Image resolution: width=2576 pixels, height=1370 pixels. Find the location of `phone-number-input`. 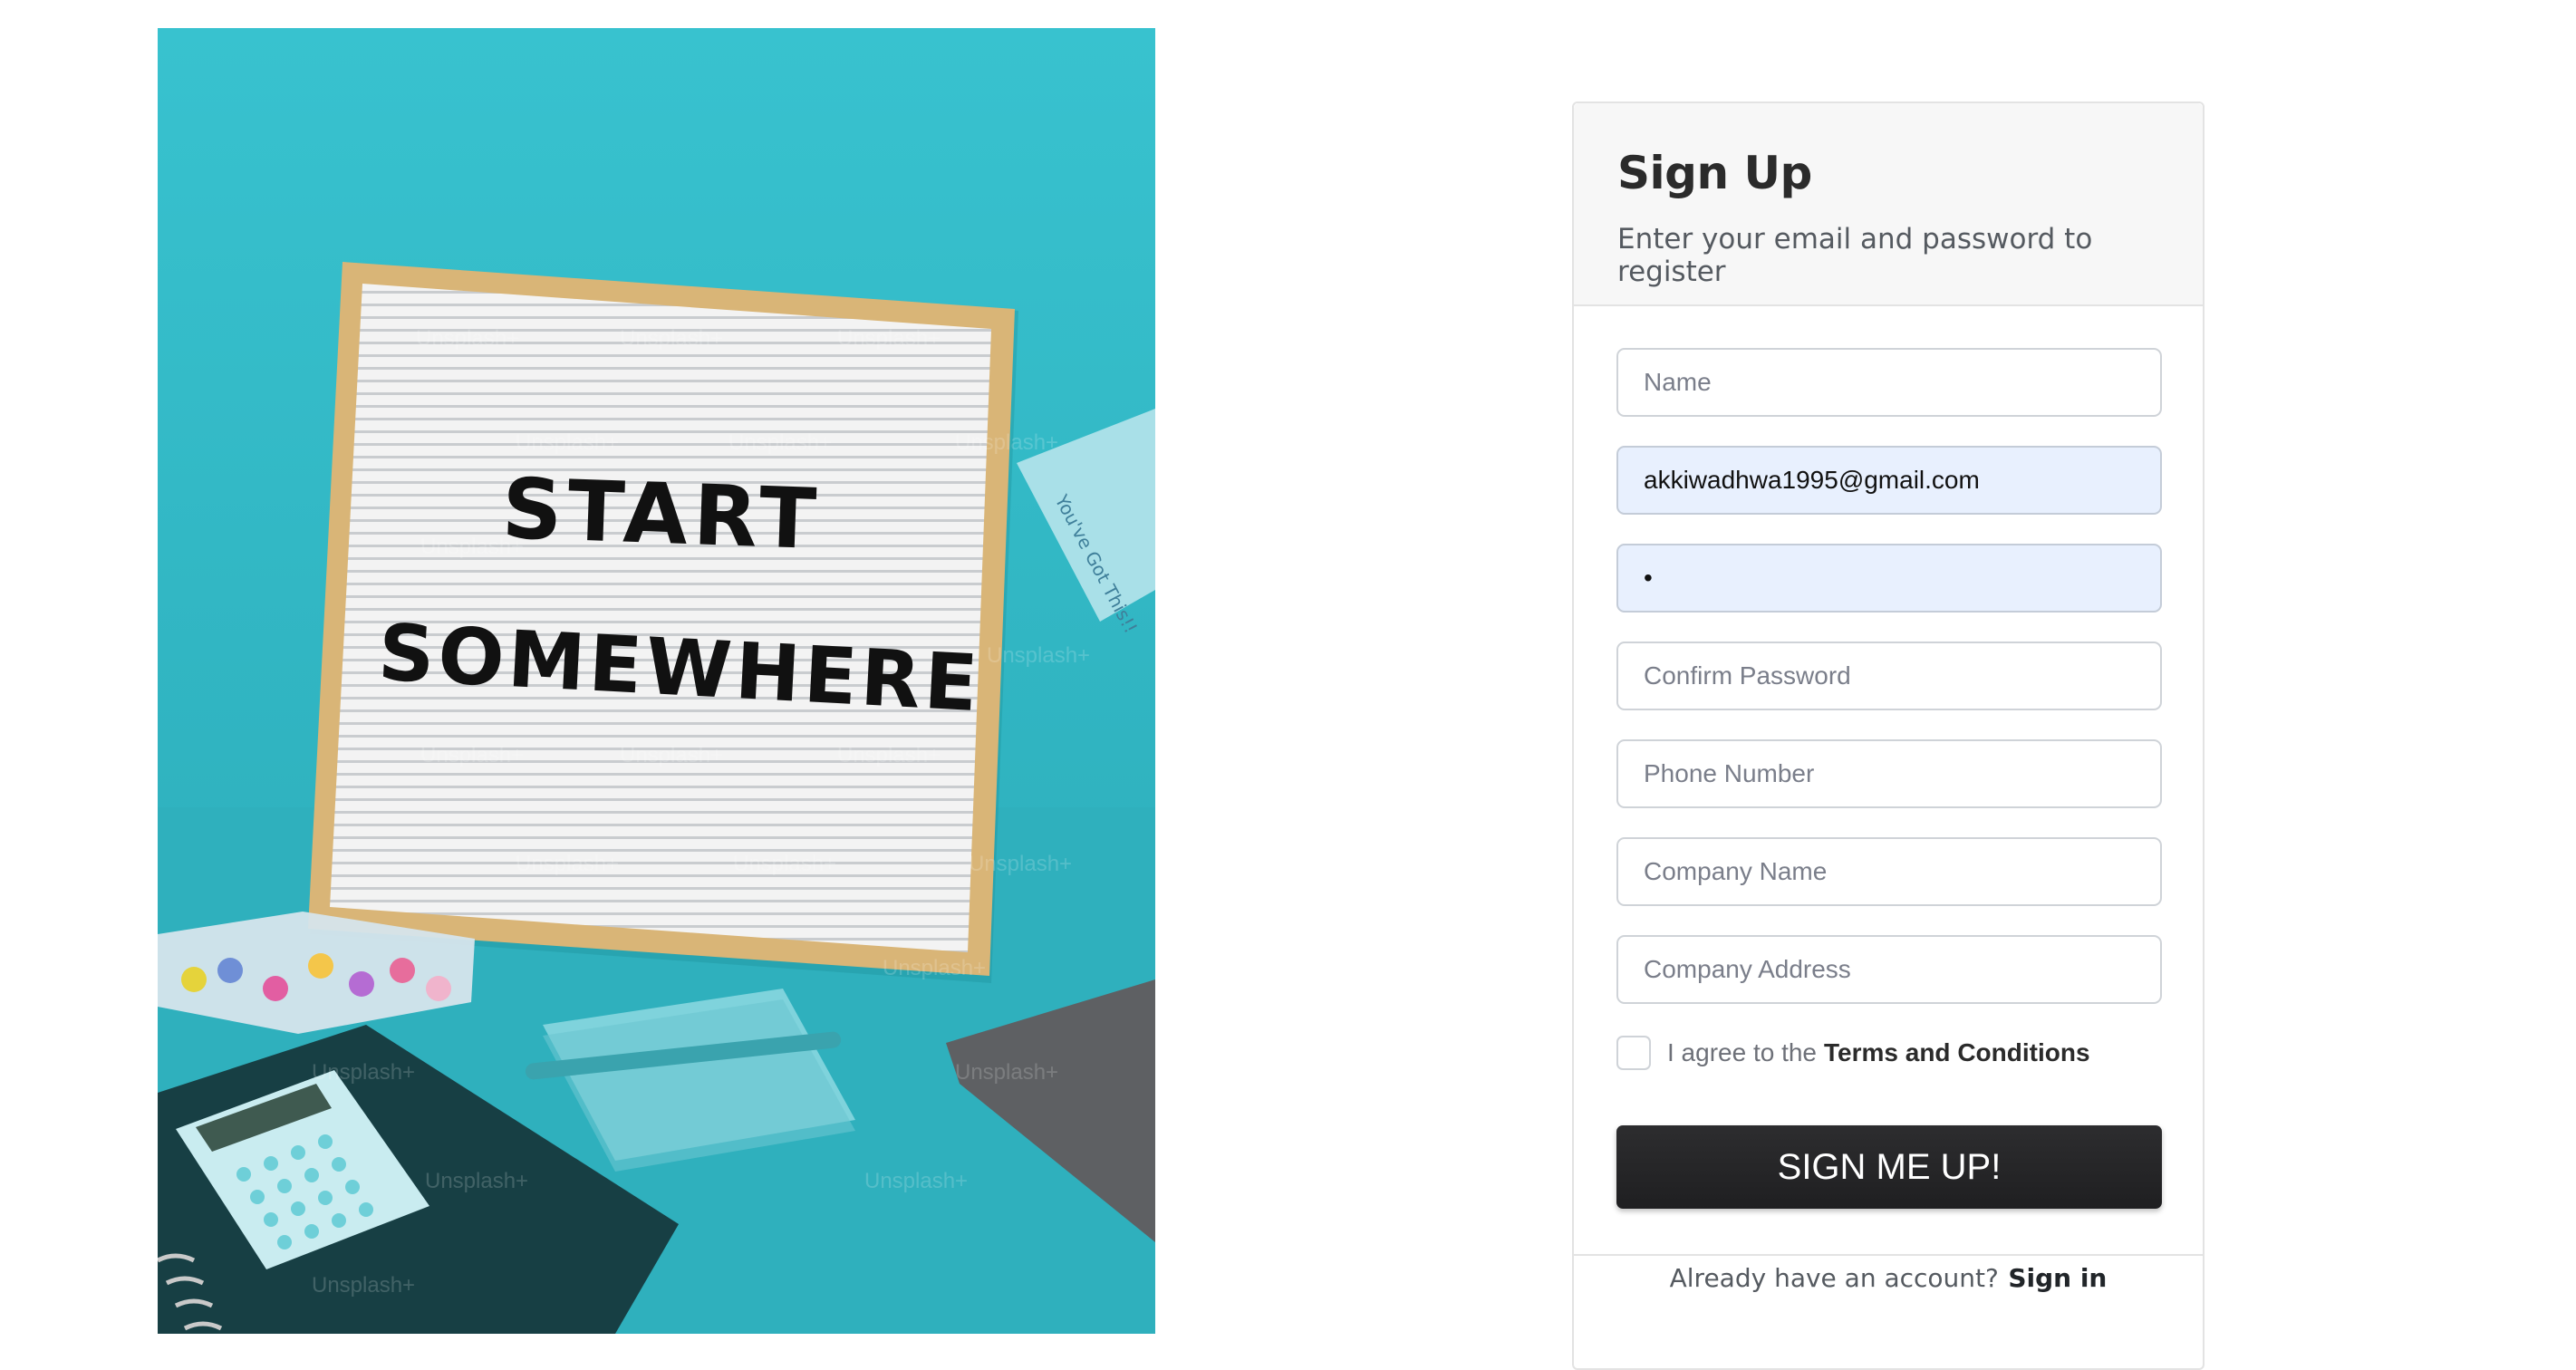

phone-number-input is located at coordinates (1889, 773).